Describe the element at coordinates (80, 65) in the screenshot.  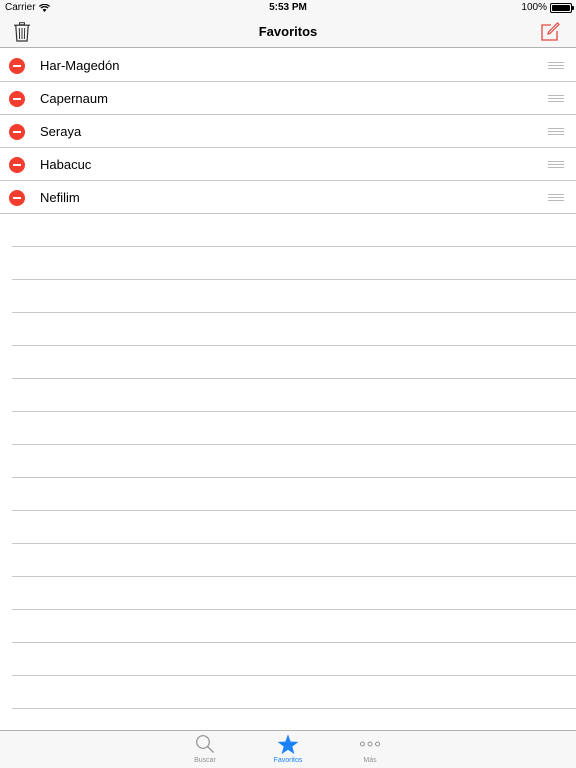
I see `list-item-label: Har-Magedón` at that location.